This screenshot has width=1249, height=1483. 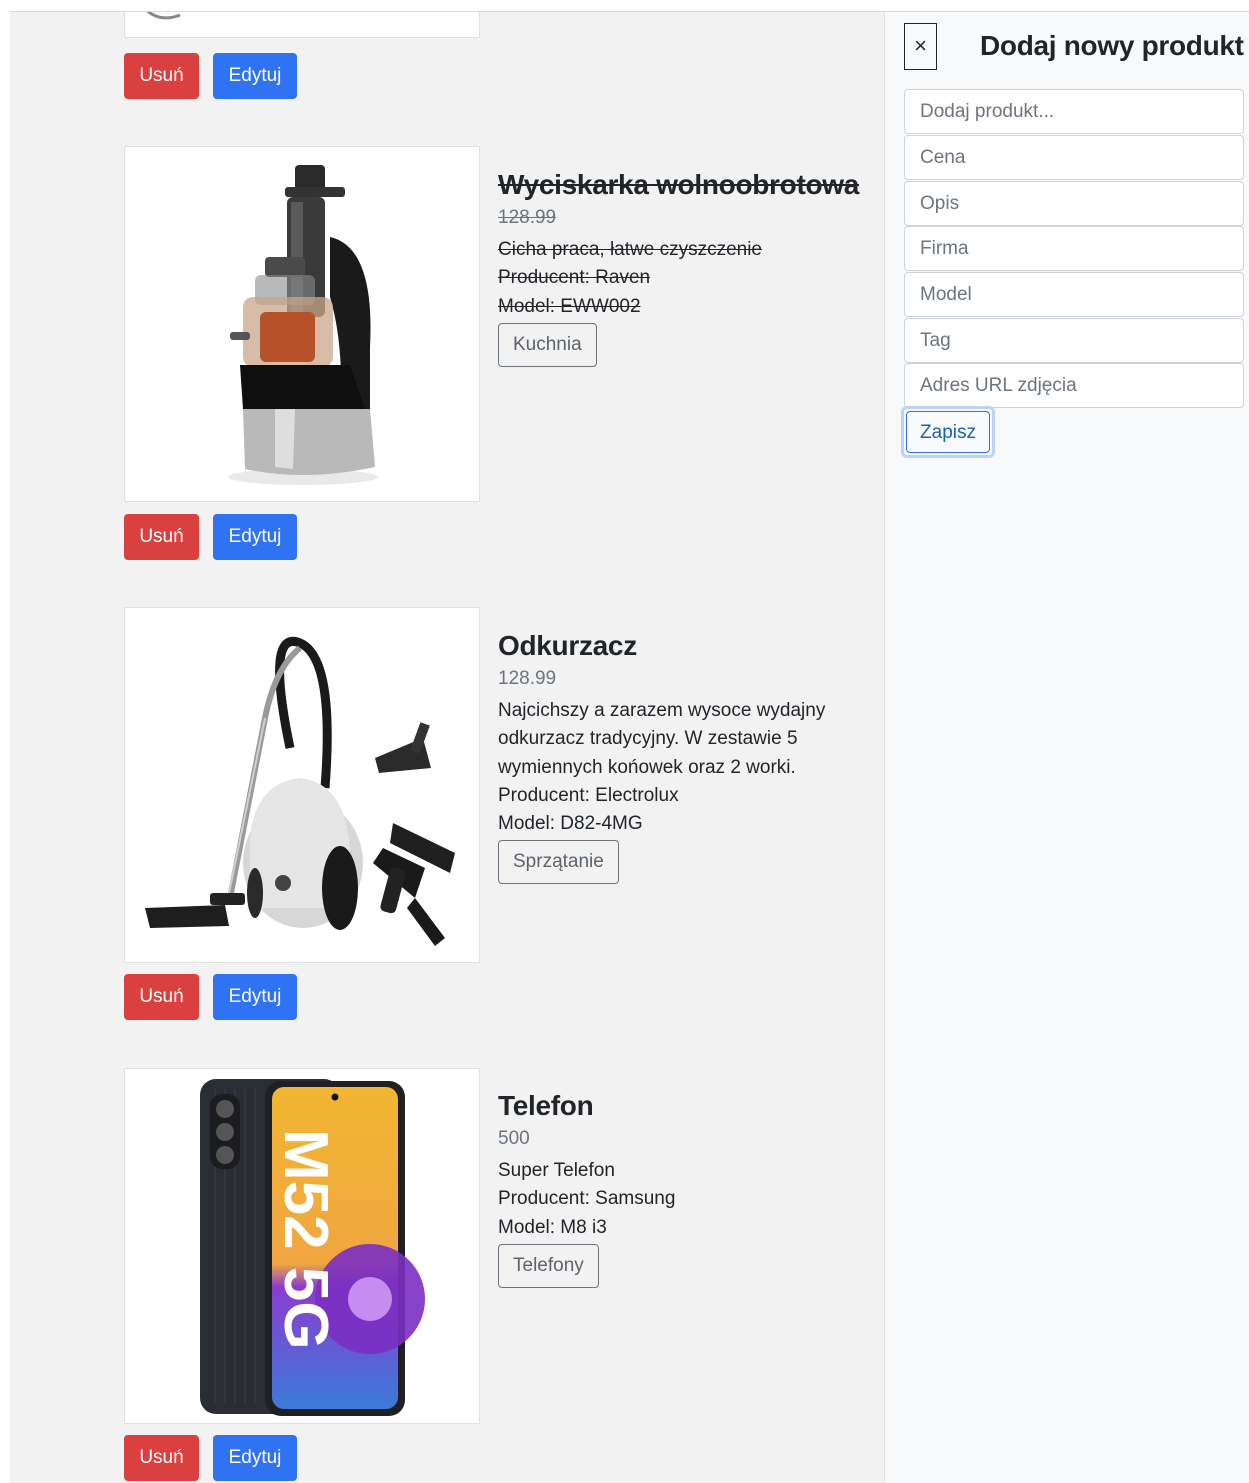 I want to click on tag-badge: Sprzątanie, so click(x=558, y=862).